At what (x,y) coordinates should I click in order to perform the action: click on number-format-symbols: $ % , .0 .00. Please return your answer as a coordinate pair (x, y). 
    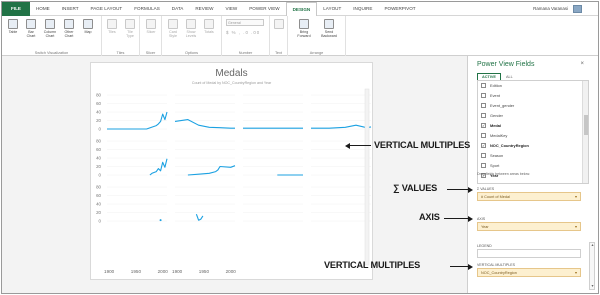
    Looking at the image, I should click on (243, 32).